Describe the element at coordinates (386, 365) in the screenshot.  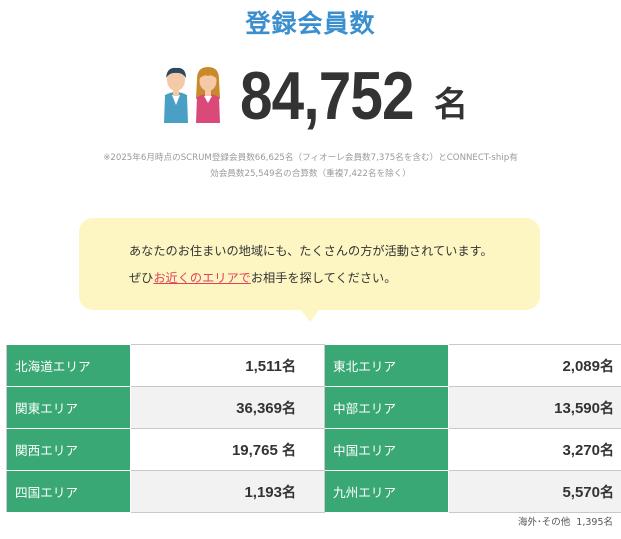
I see `region-name: 東北エリア` at that location.